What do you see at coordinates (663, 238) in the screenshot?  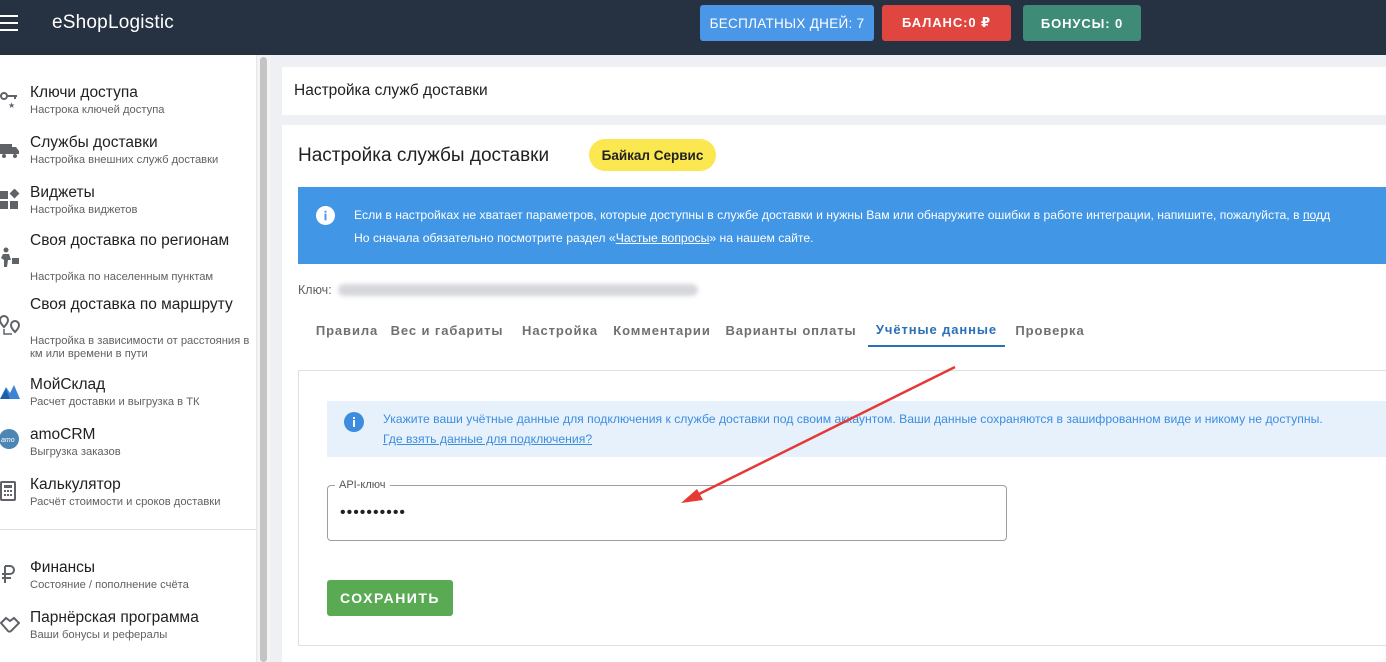 I see `faq-link: Частые вопросы` at bounding box center [663, 238].